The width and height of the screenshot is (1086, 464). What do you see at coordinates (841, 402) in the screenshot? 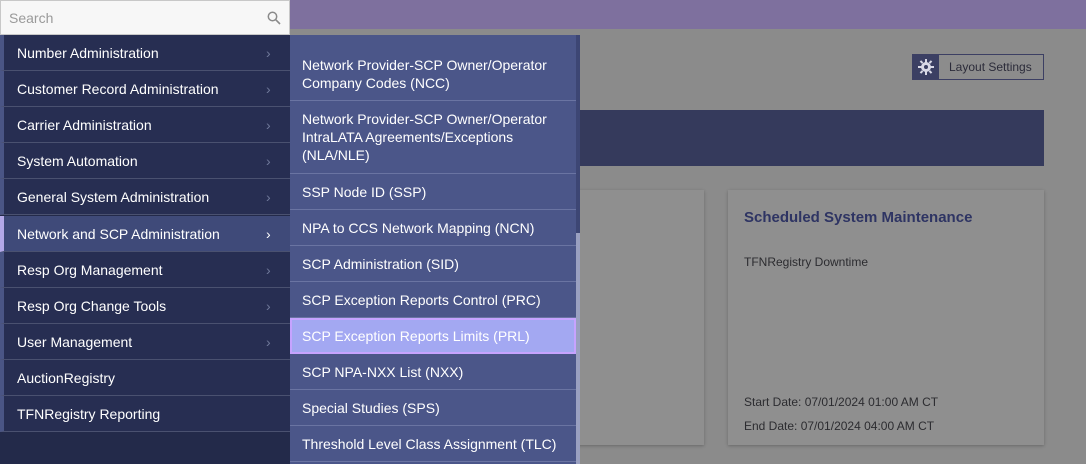
I see `maintenance-start-date: Start Date: 07/01/2024 01:00 AM CT` at bounding box center [841, 402].